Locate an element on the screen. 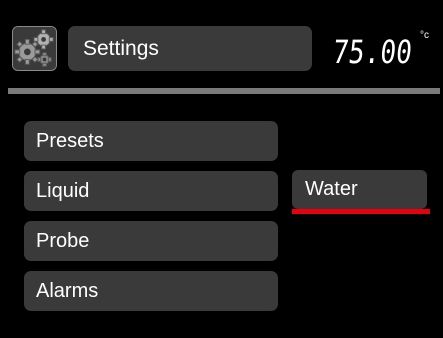 The image size is (443, 338). gears-icon is located at coordinates (34, 48).